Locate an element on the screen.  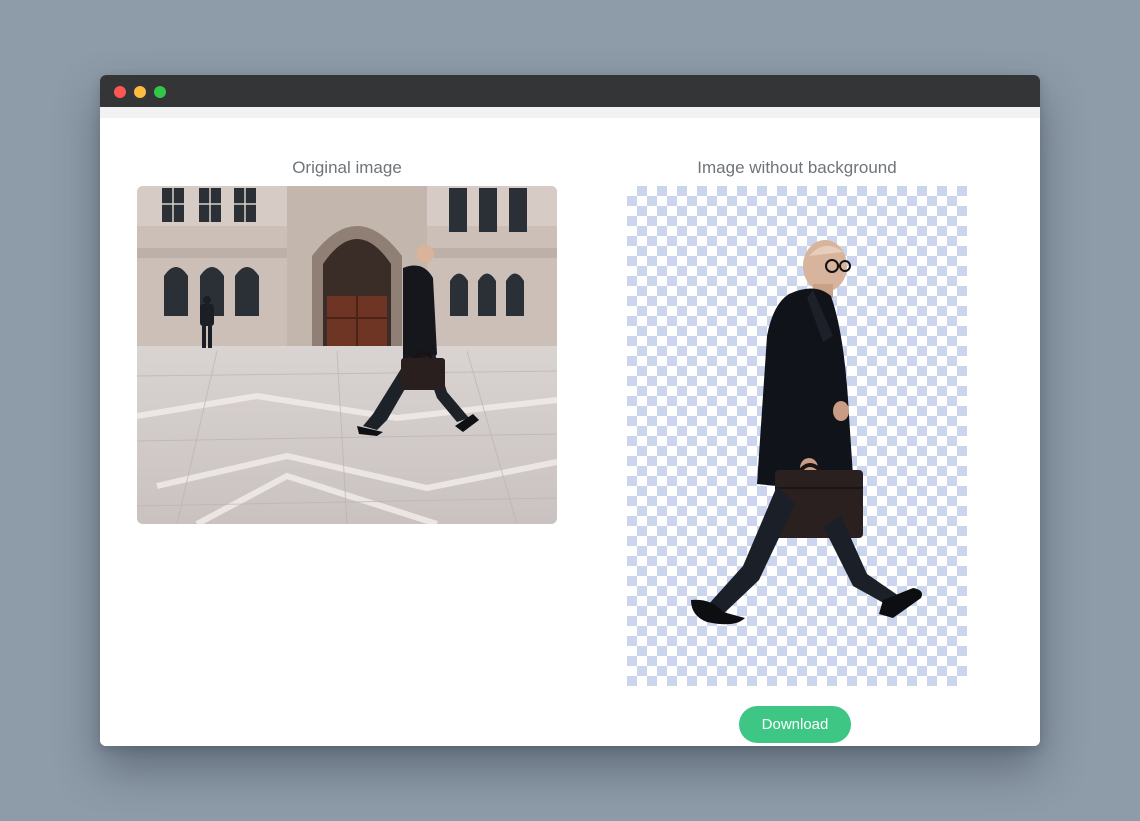
zoom-window-button is located at coordinates (160, 92).